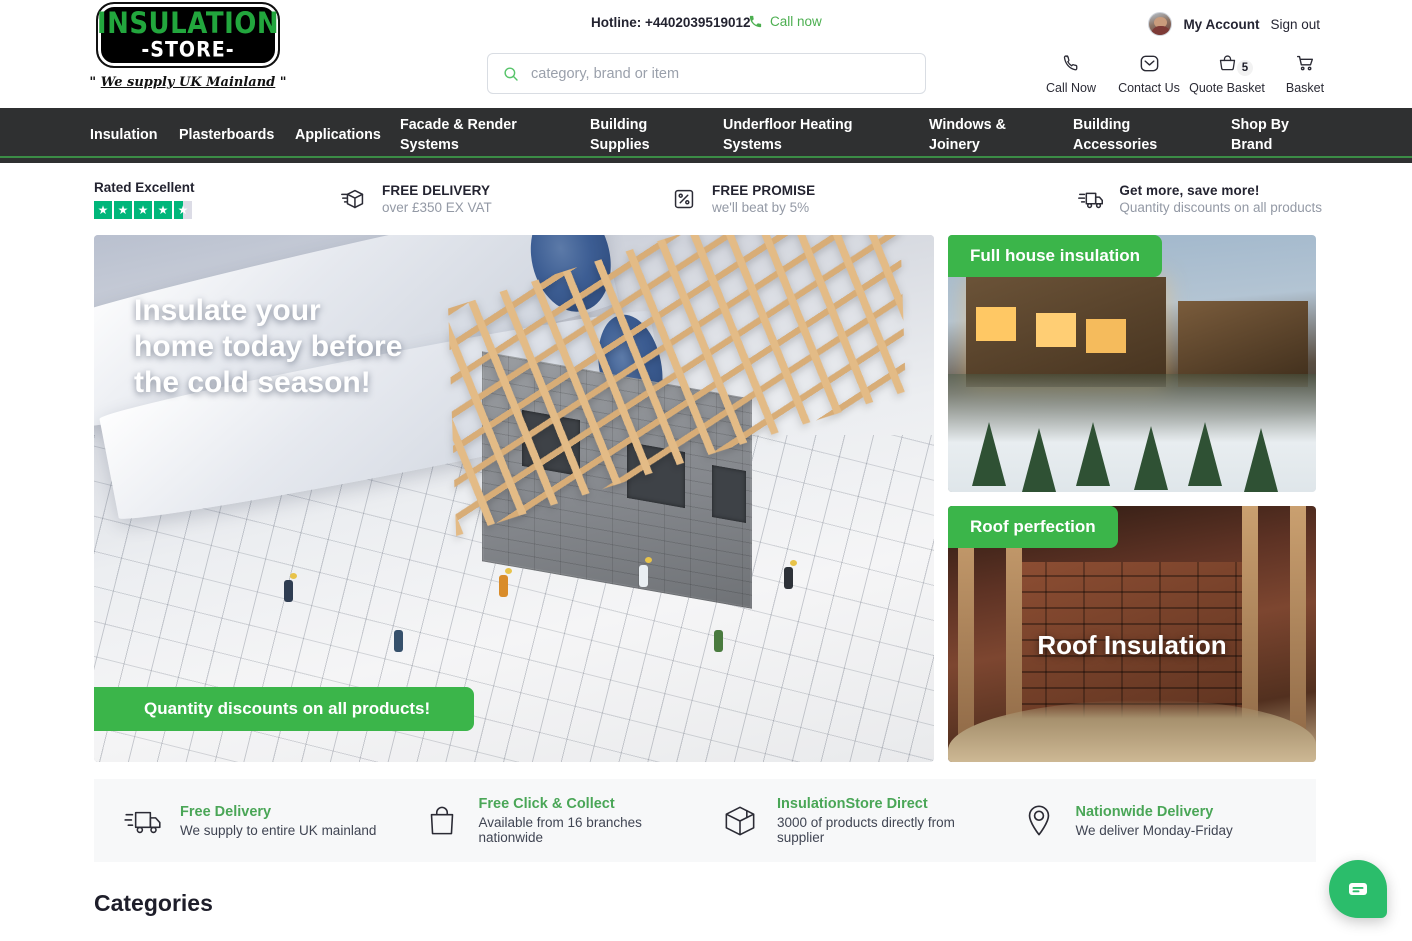 The image size is (1412, 941). What do you see at coordinates (347, 136) in the screenshot?
I see `nav-item-applications: Applications` at bounding box center [347, 136].